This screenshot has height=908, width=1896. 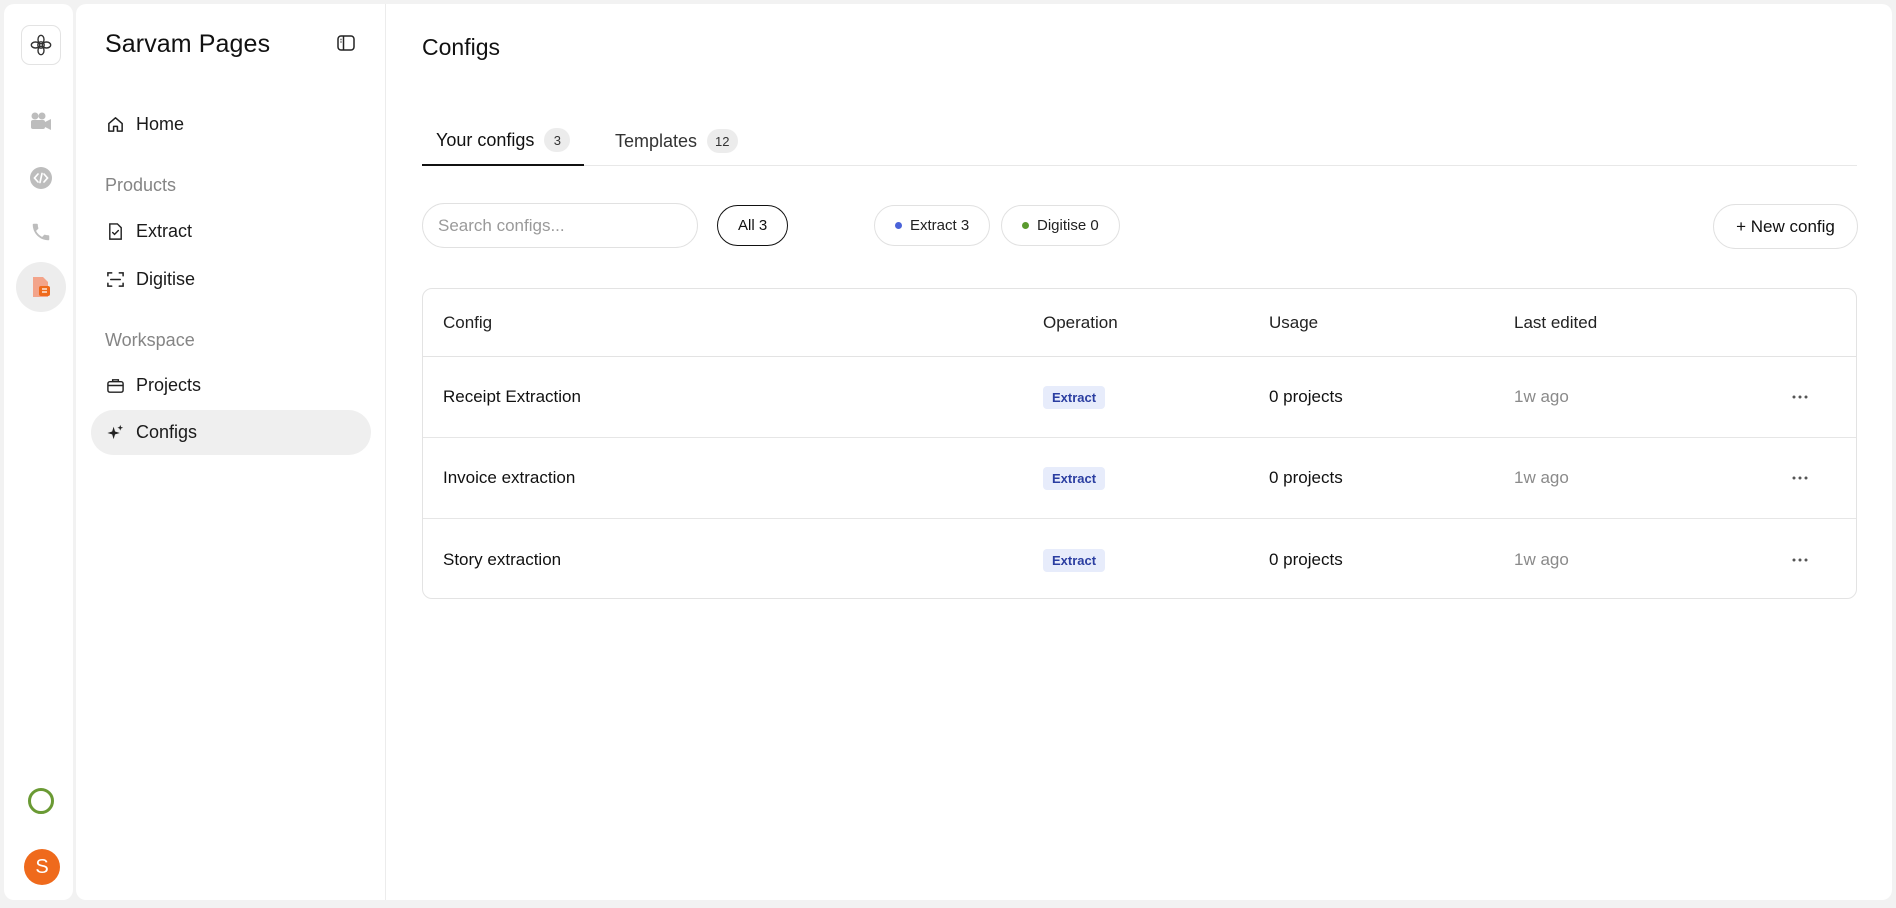 I want to click on sidebar-item-label: Extract, so click(x=164, y=231).